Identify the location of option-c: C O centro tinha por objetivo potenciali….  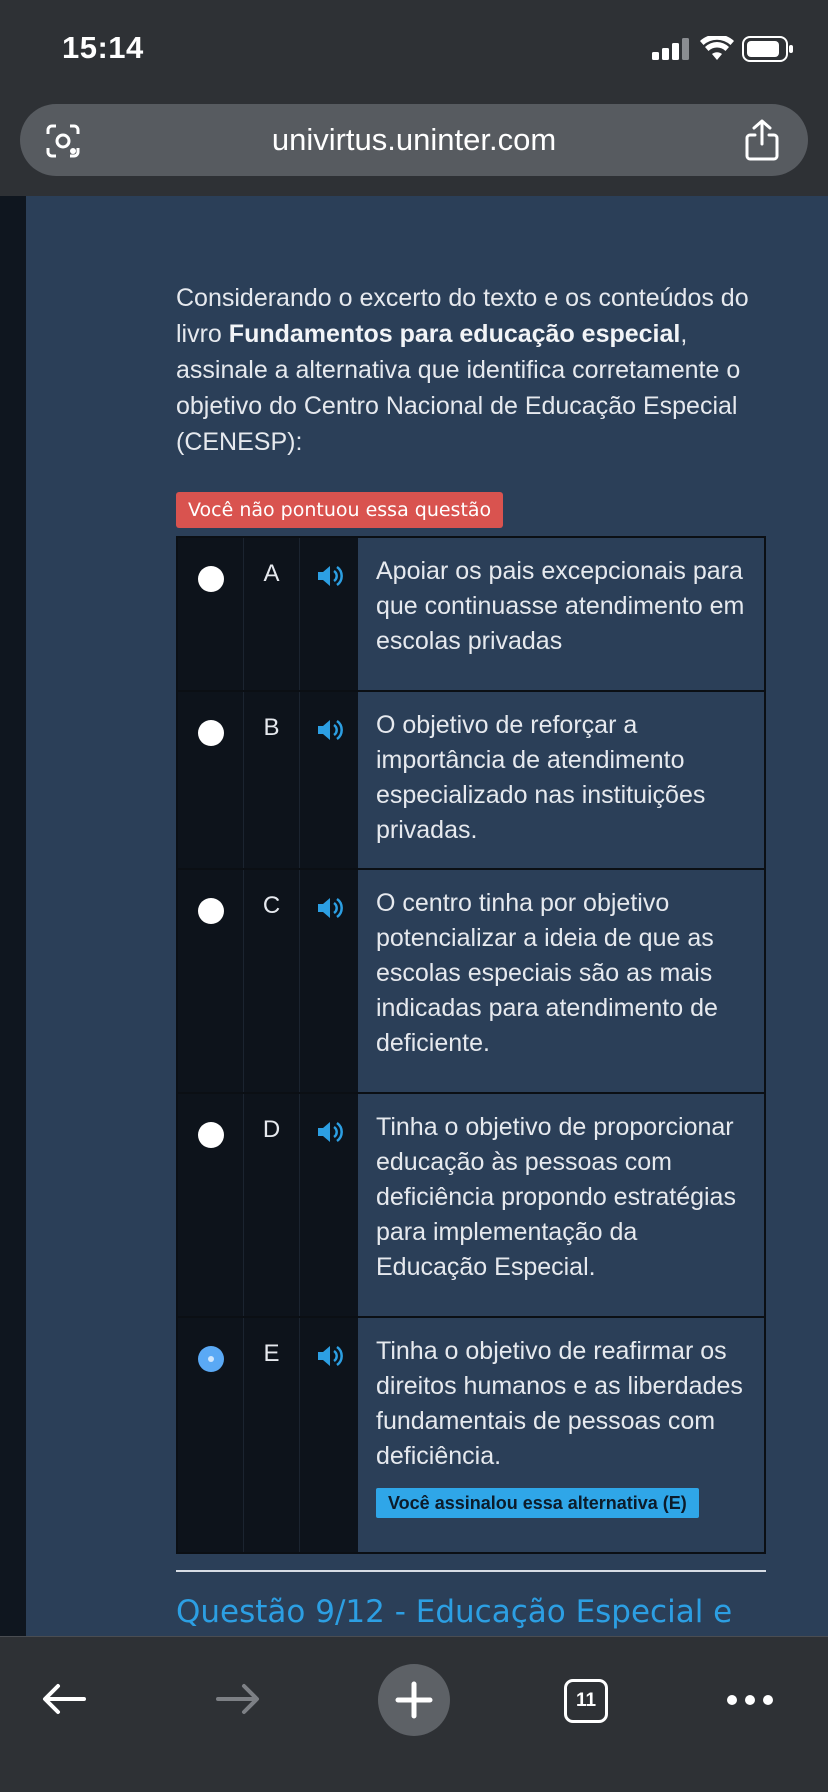
(471, 982).